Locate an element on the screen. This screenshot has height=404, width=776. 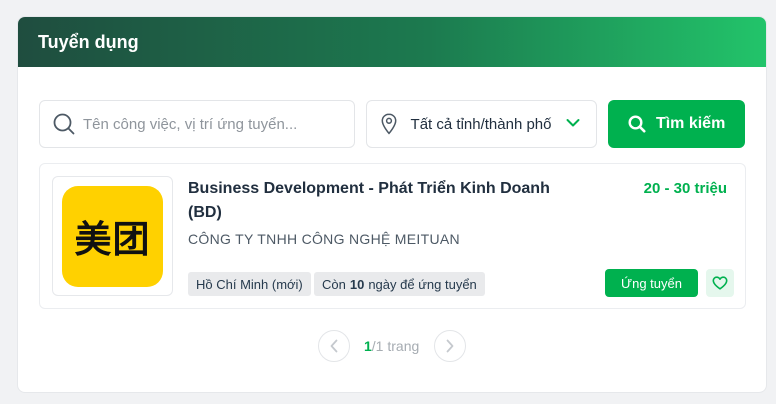
deadline-tag: Còn 10 ngày để ứng tuyển is located at coordinates (399, 284).